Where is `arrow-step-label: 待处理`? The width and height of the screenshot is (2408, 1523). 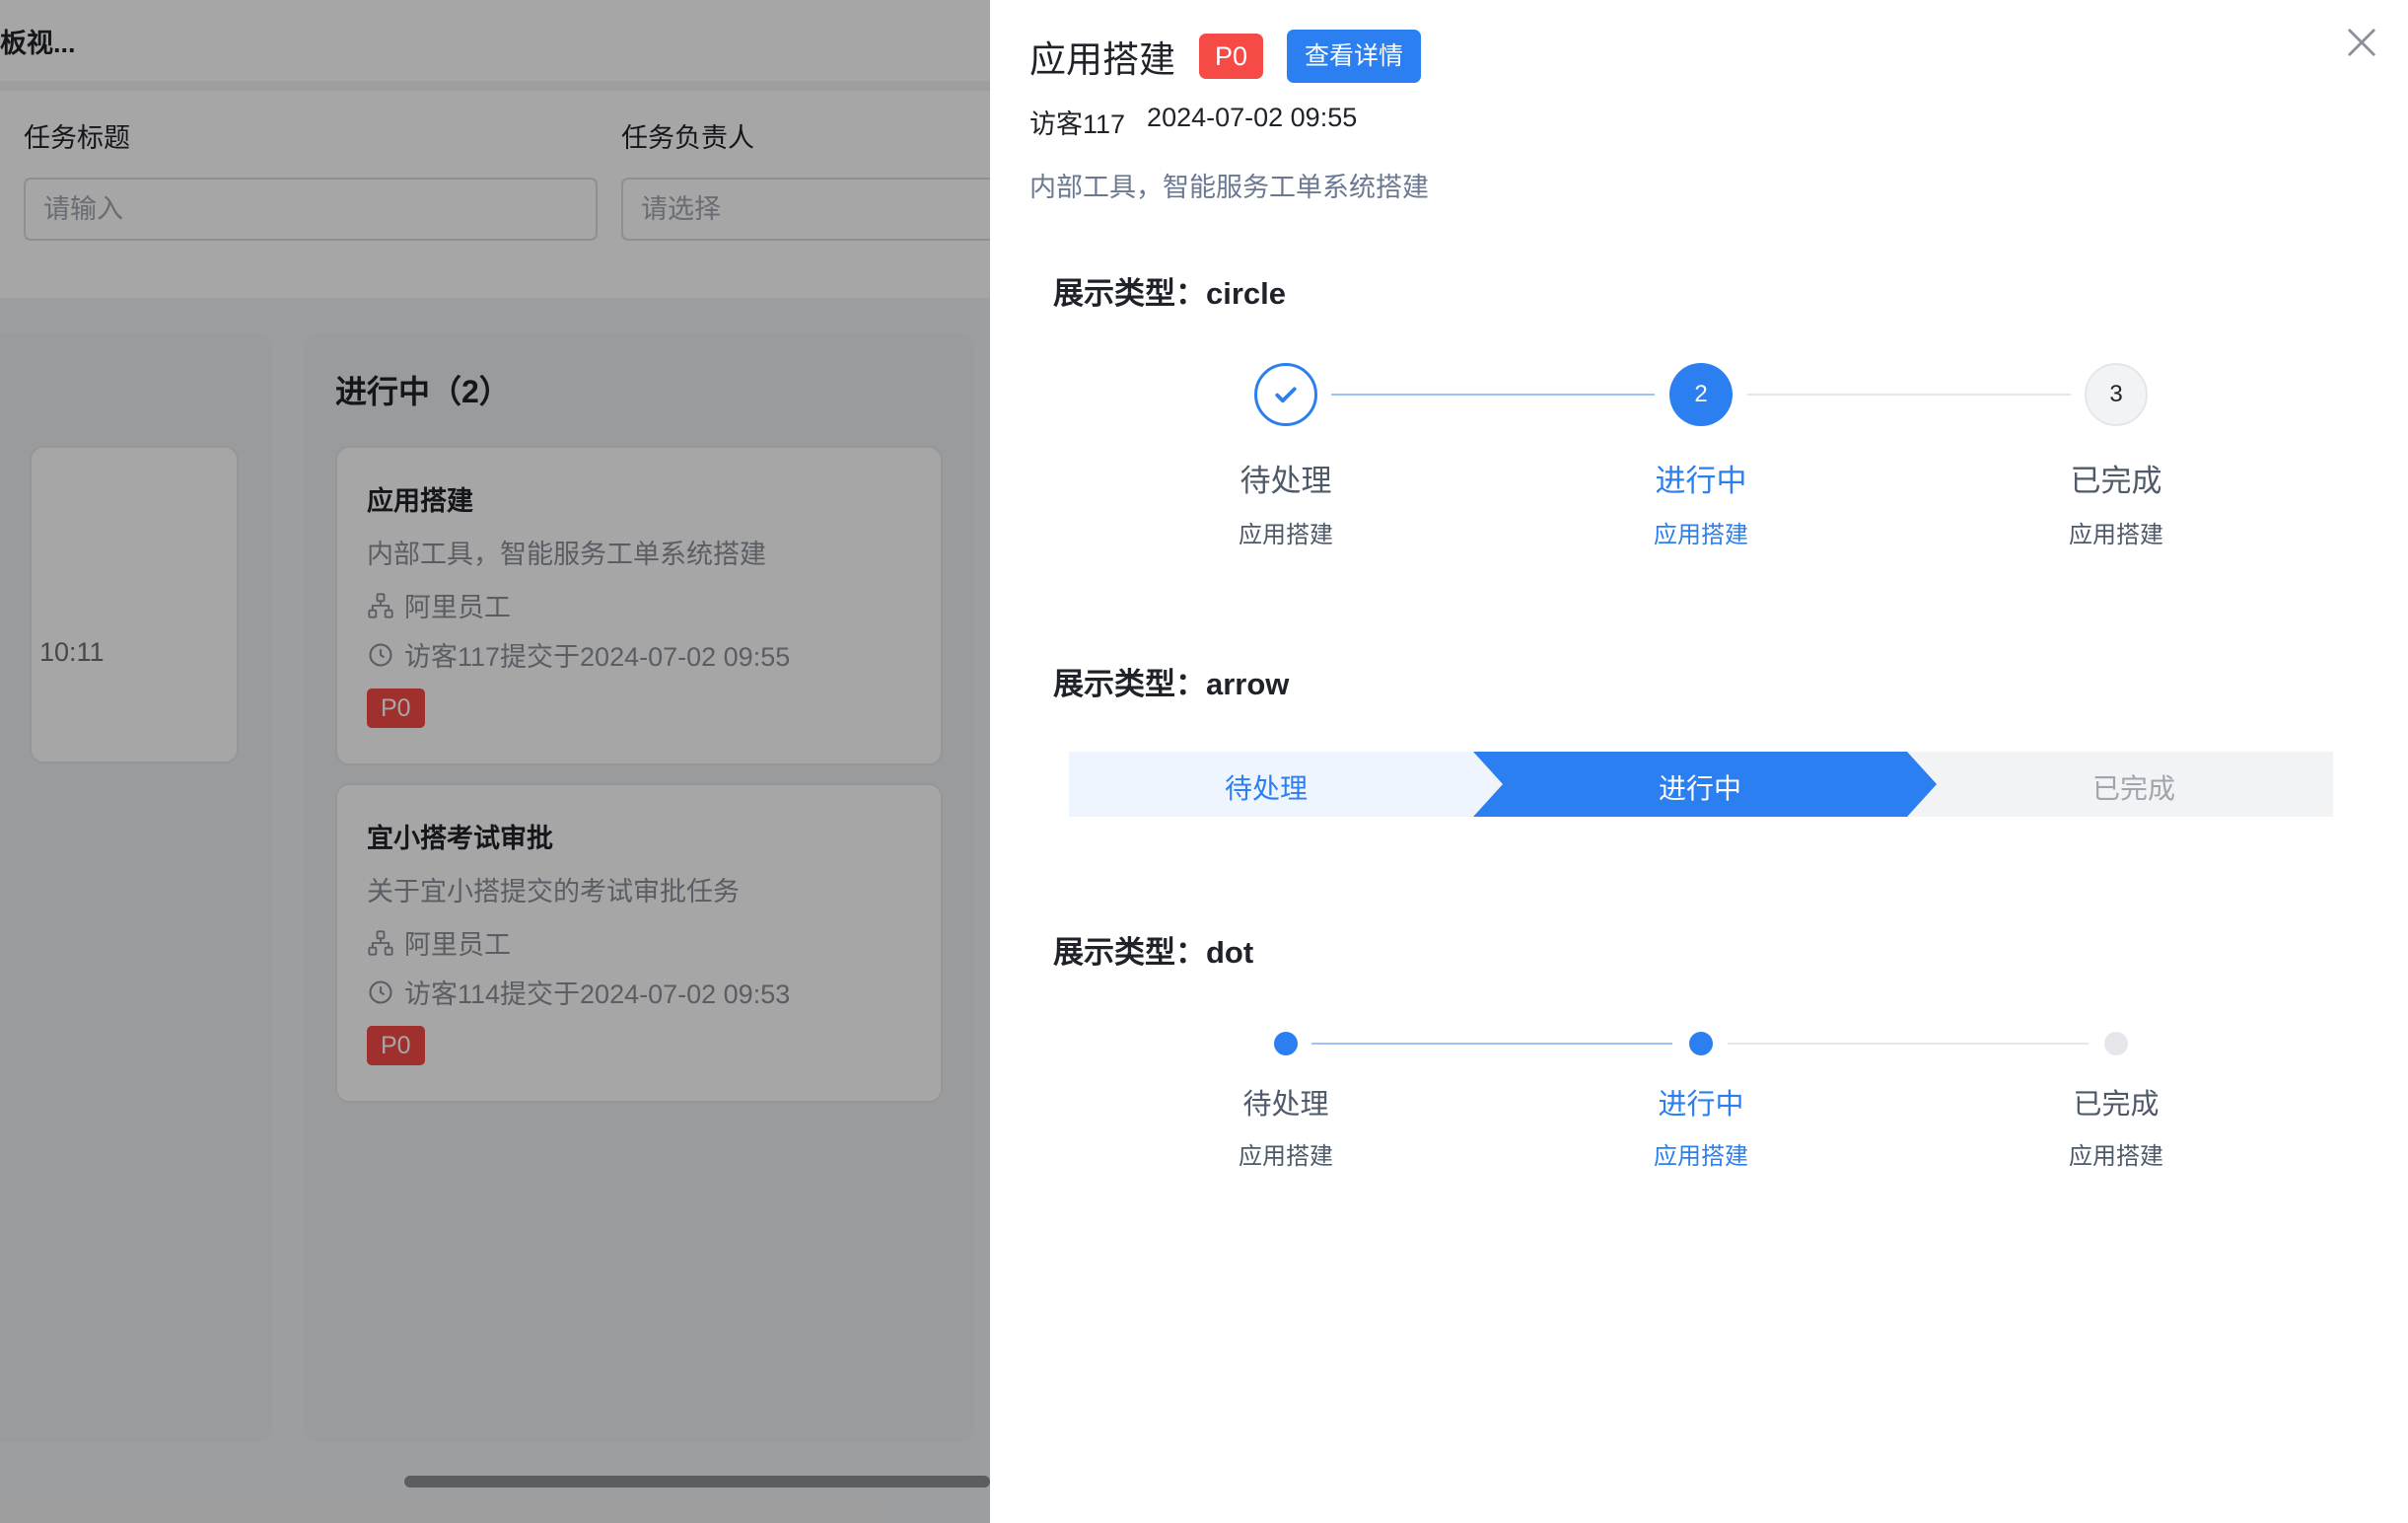 arrow-step-label: 待处理 is located at coordinates (1266, 788).